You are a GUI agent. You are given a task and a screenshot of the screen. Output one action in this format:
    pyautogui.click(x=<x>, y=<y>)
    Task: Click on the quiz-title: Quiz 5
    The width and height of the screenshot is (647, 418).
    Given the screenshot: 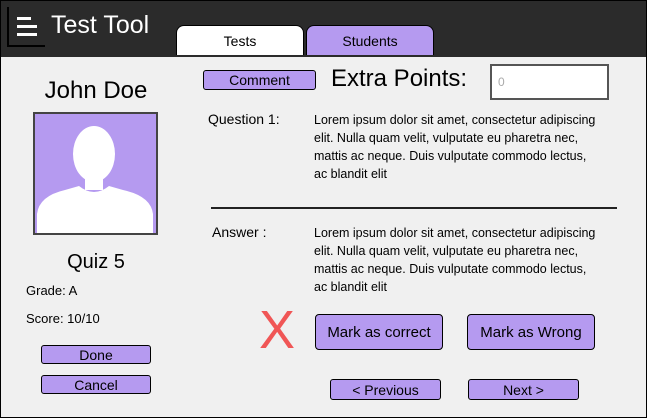 What is the action you would take?
    pyautogui.click(x=96, y=262)
    